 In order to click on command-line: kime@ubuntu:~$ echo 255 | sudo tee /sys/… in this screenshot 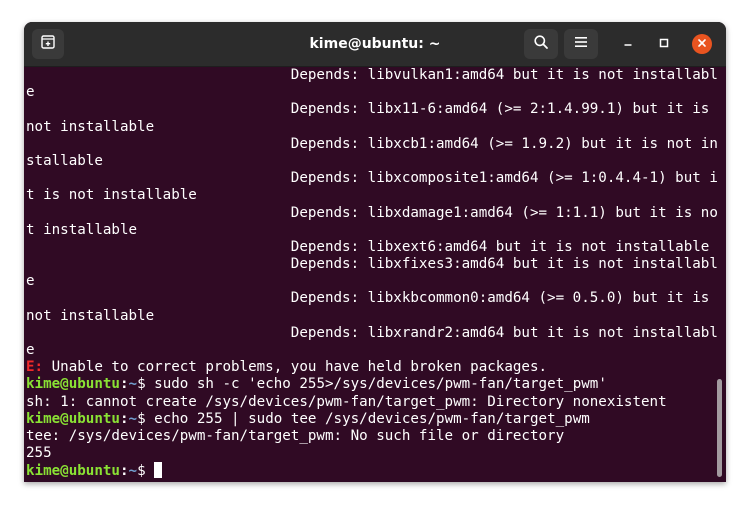, I will do `click(372, 419)`.